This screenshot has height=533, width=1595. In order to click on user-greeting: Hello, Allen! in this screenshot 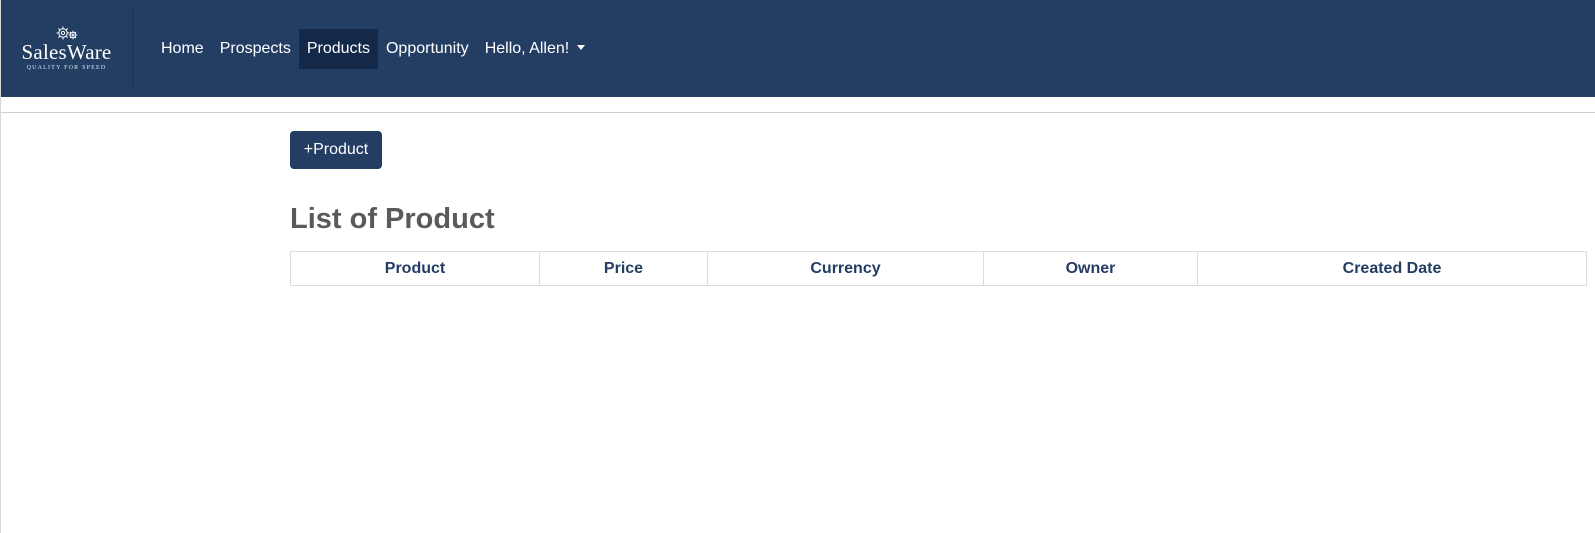, I will do `click(527, 48)`.